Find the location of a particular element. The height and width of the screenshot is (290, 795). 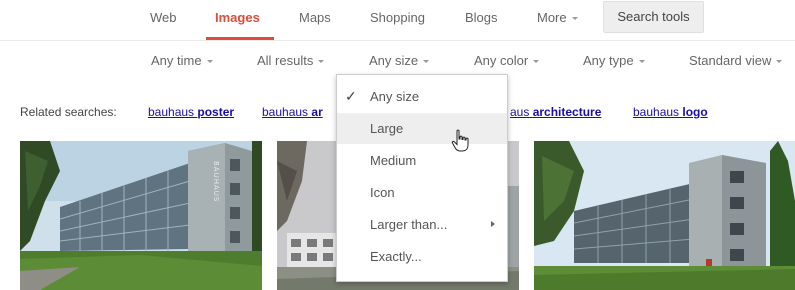

related-link-poster: bauhaus poster is located at coordinates (191, 112).